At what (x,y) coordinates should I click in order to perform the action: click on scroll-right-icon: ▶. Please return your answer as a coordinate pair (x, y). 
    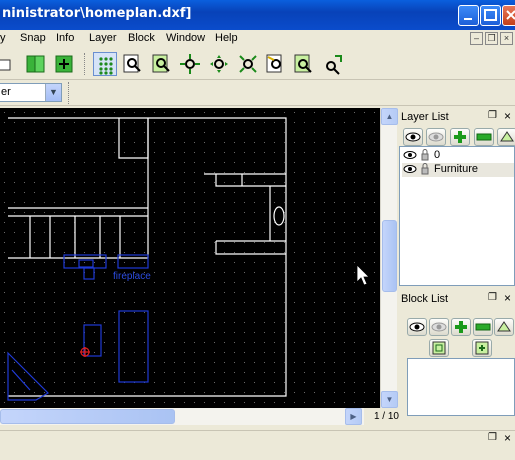
    Looking at the image, I should click on (353, 416).